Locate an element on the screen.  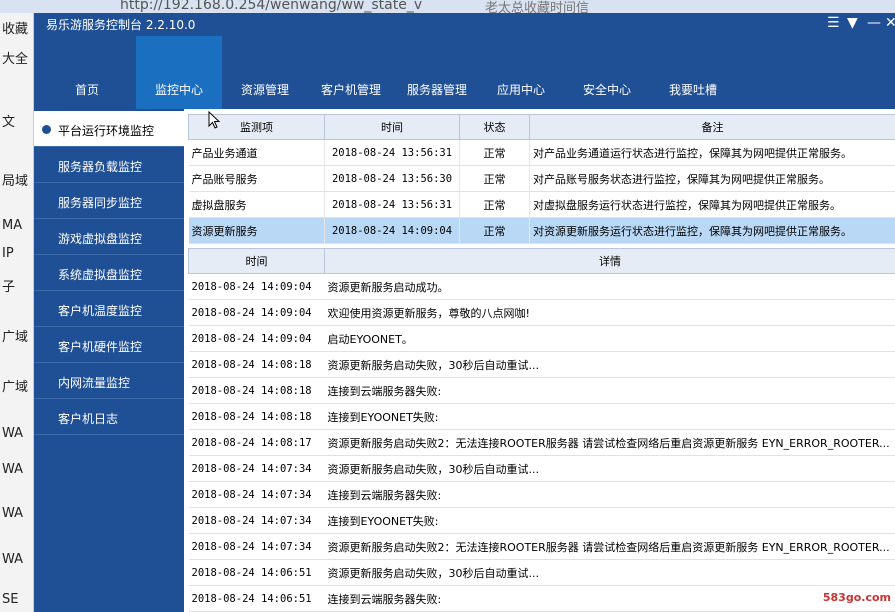
nav-item-label: 客户机管理 is located at coordinates (350, 90).